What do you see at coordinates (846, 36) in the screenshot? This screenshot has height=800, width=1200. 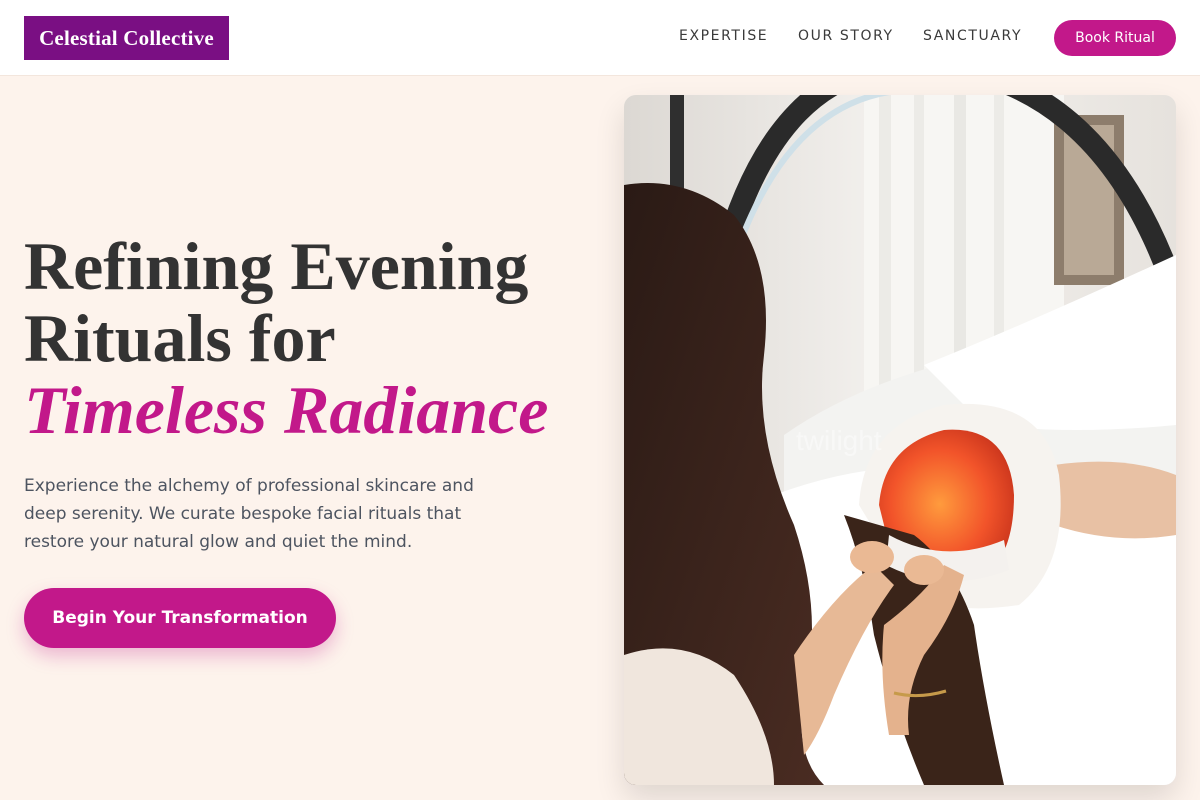 I see `nav-link-our-story: OUR STORY` at bounding box center [846, 36].